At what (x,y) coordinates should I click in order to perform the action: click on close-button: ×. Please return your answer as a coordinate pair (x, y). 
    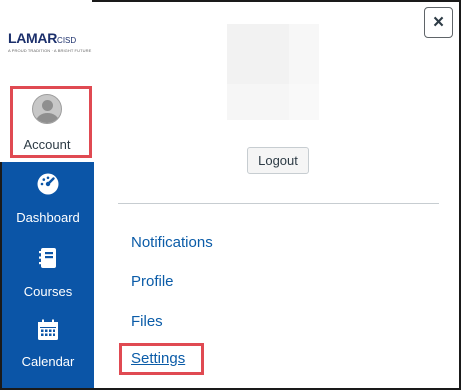
    Looking at the image, I should click on (438, 22).